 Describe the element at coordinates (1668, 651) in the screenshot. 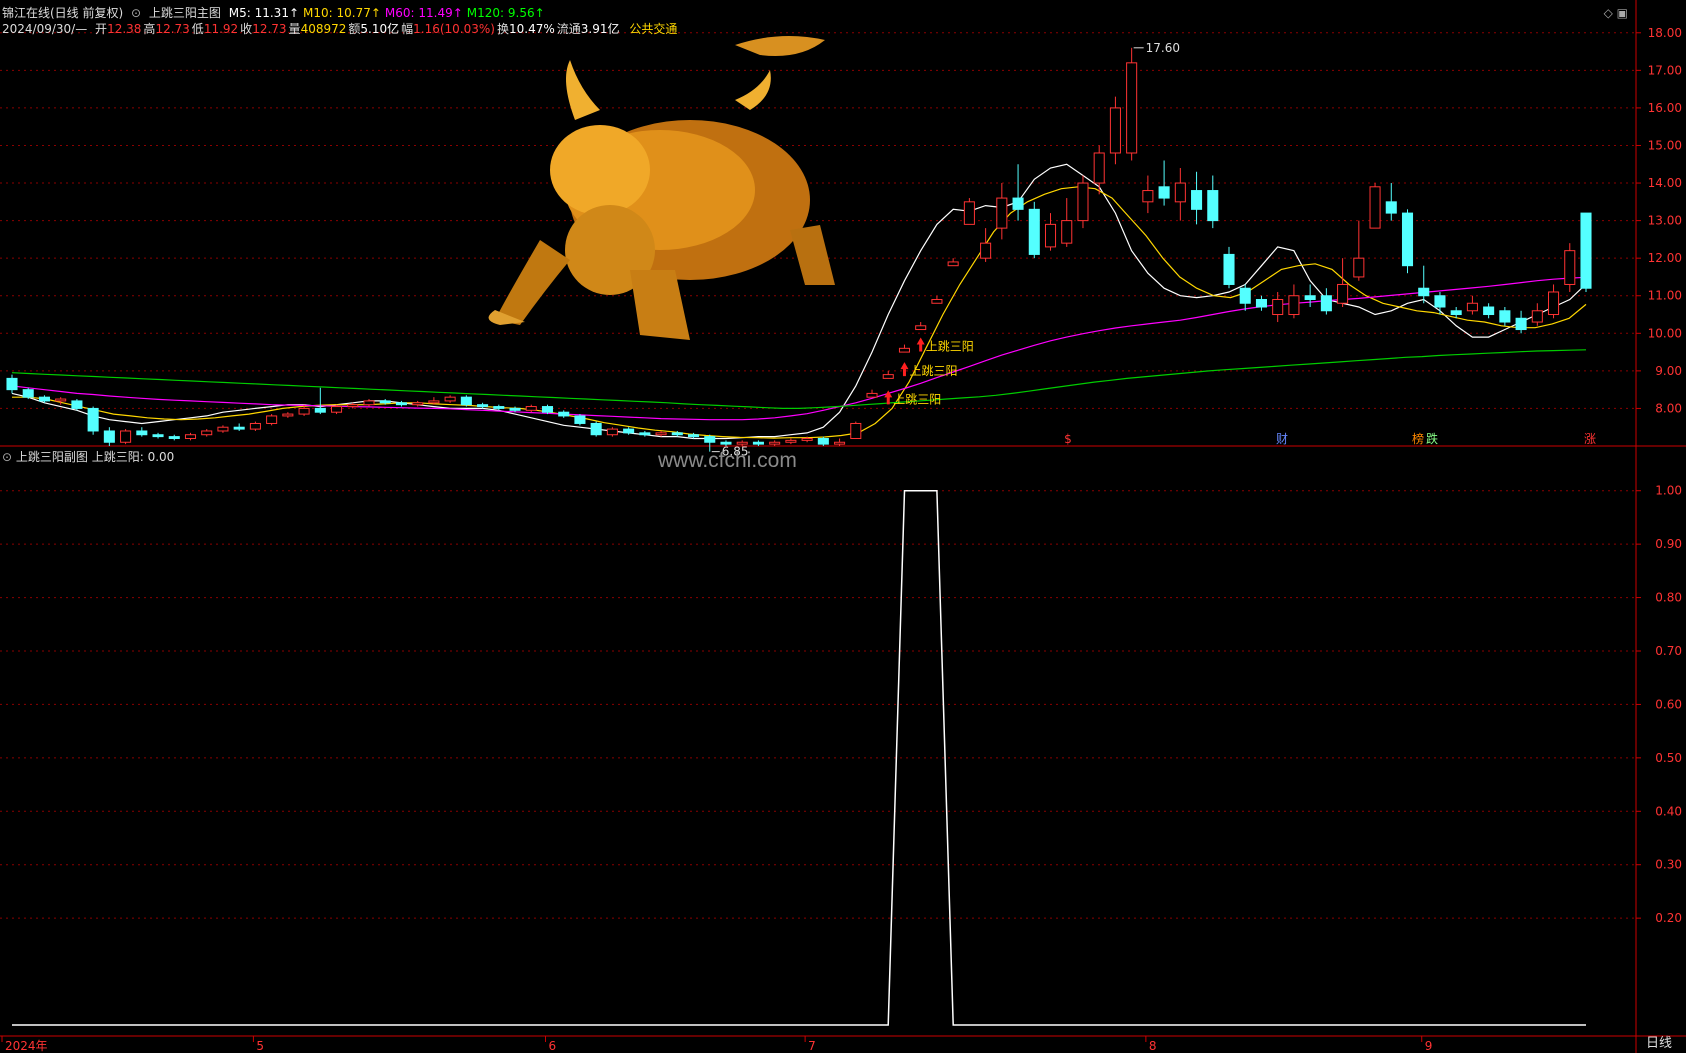

I see `y-tick-label: 0.70` at that location.